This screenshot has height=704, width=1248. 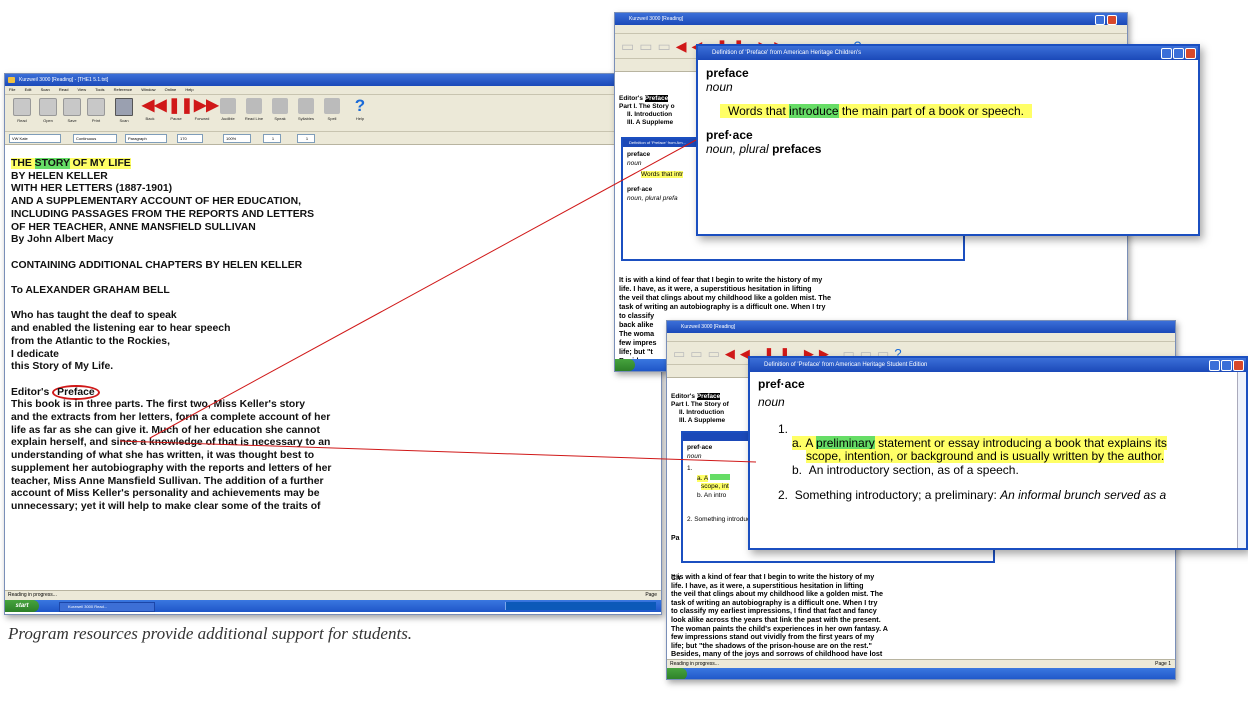 I want to click on forward-button: ▶▶ Forward, so click(x=205, y=113).